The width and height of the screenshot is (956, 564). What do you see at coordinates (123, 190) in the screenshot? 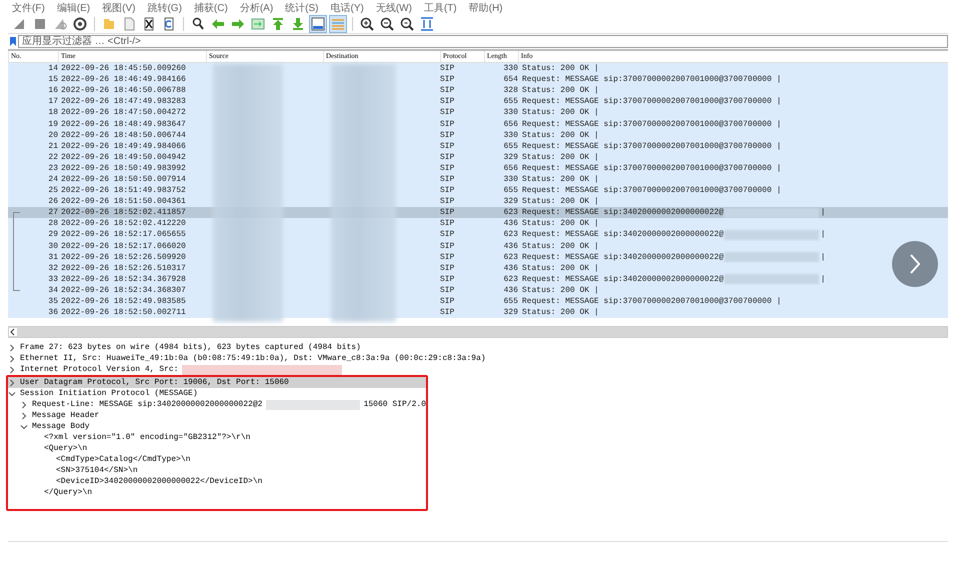
I see `table-cell-text: 2022-09-26 18:51:49.983752` at bounding box center [123, 190].